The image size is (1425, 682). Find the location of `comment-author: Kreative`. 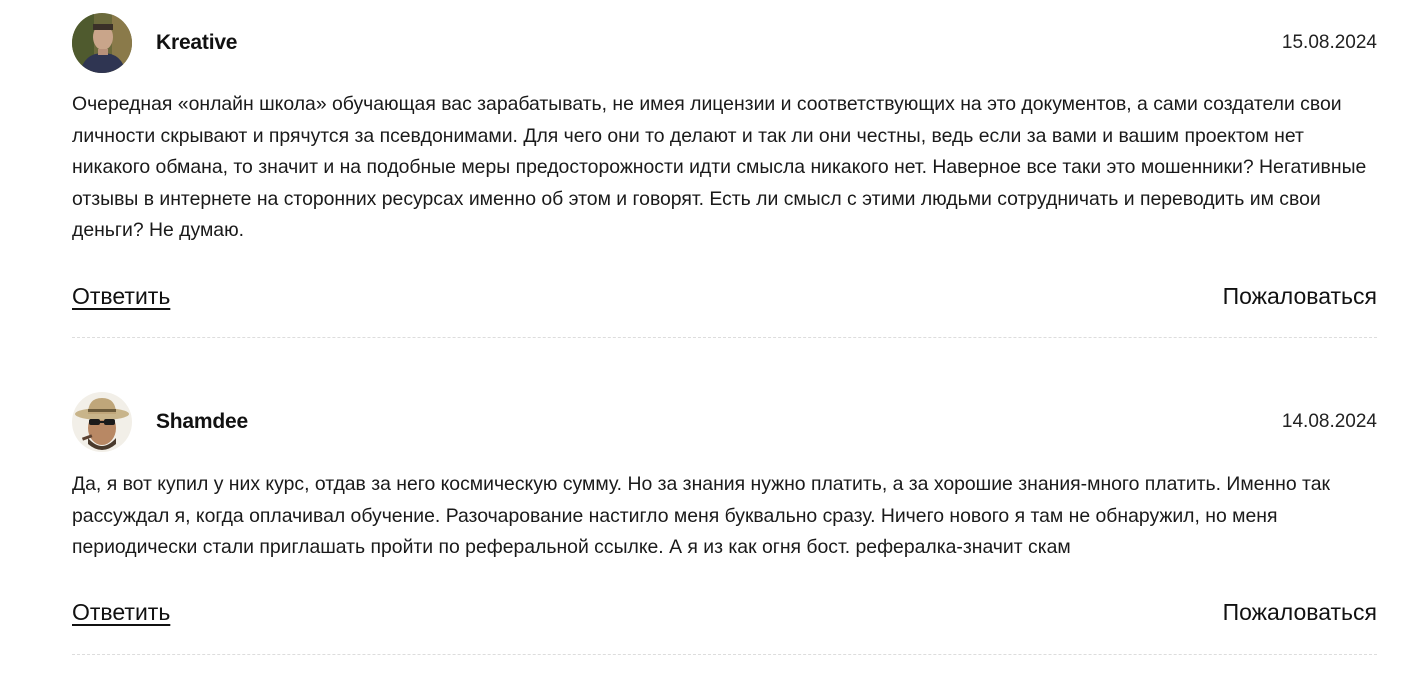

comment-author: Kreative is located at coordinates (197, 42).